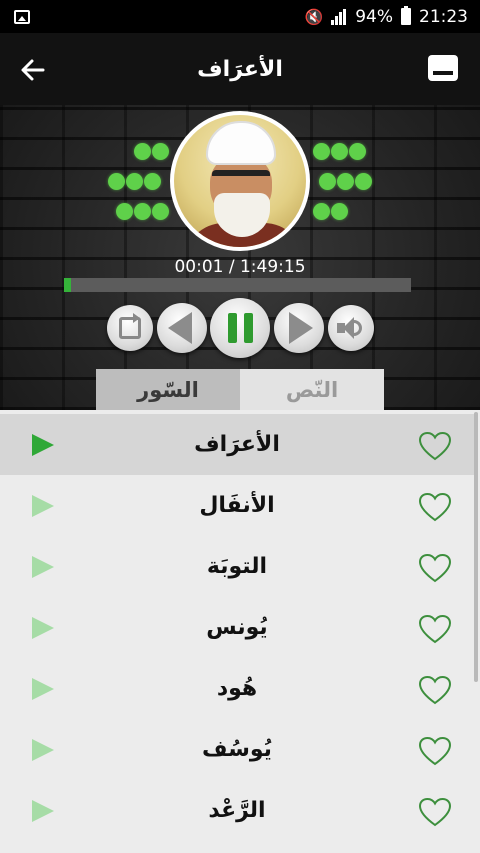 The image size is (480, 853). I want to click on volume-button, so click(351, 328).